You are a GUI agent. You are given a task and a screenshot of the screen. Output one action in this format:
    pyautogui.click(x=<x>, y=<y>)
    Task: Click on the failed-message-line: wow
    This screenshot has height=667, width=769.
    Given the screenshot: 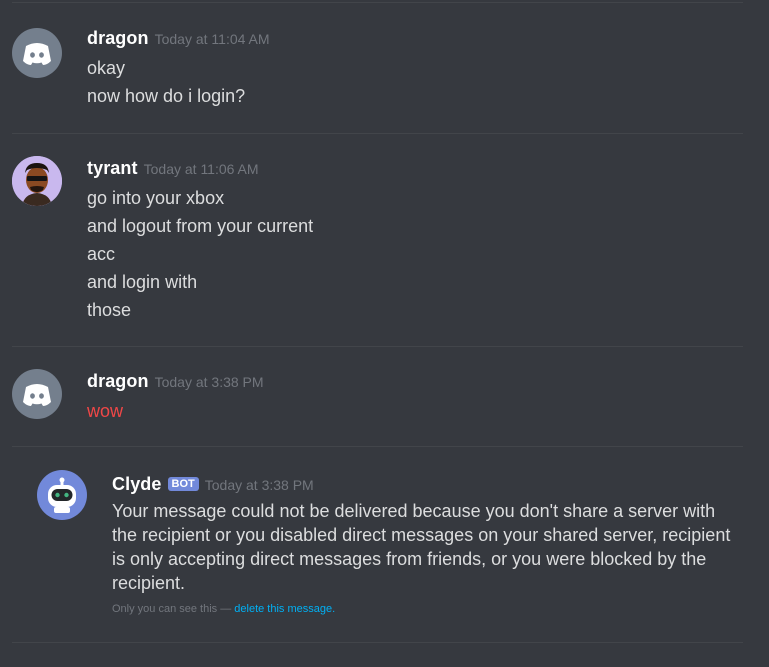 What is the action you would take?
    pyautogui.click(x=105, y=411)
    